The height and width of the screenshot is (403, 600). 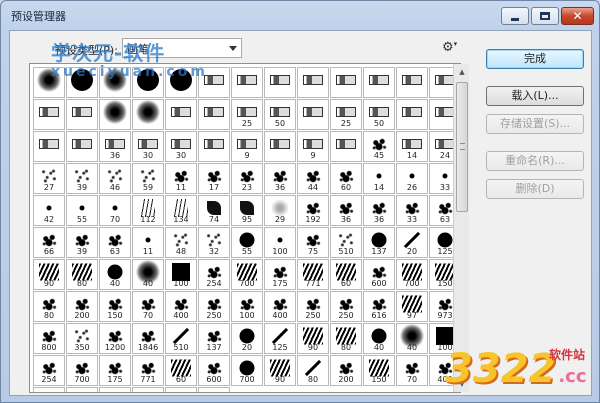 What do you see at coordinates (115, 338) in the screenshot?
I see `brush-preset-item: 1200` at bounding box center [115, 338].